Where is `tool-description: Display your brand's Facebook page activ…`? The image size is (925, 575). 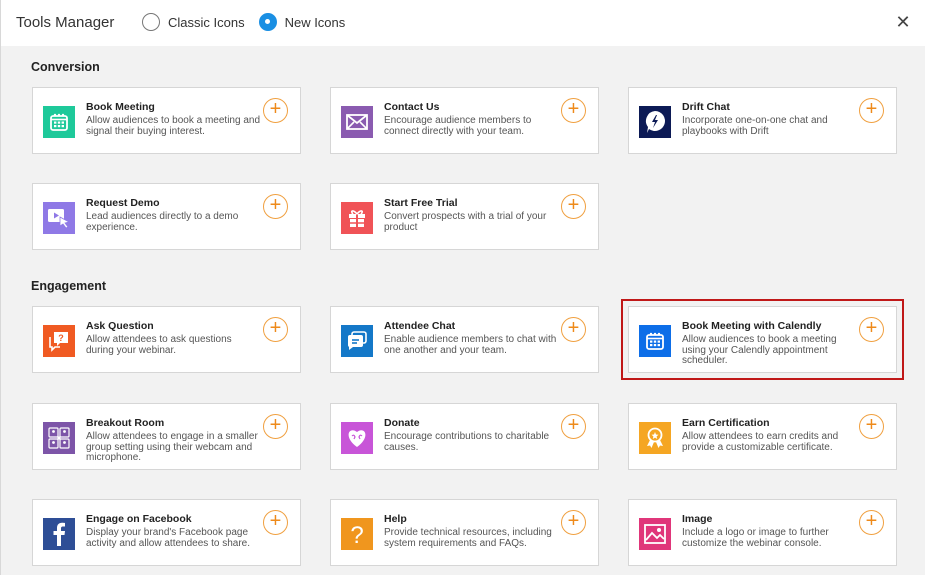 tool-description: Display your brand's Facebook page activ… is located at coordinates (168, 538).